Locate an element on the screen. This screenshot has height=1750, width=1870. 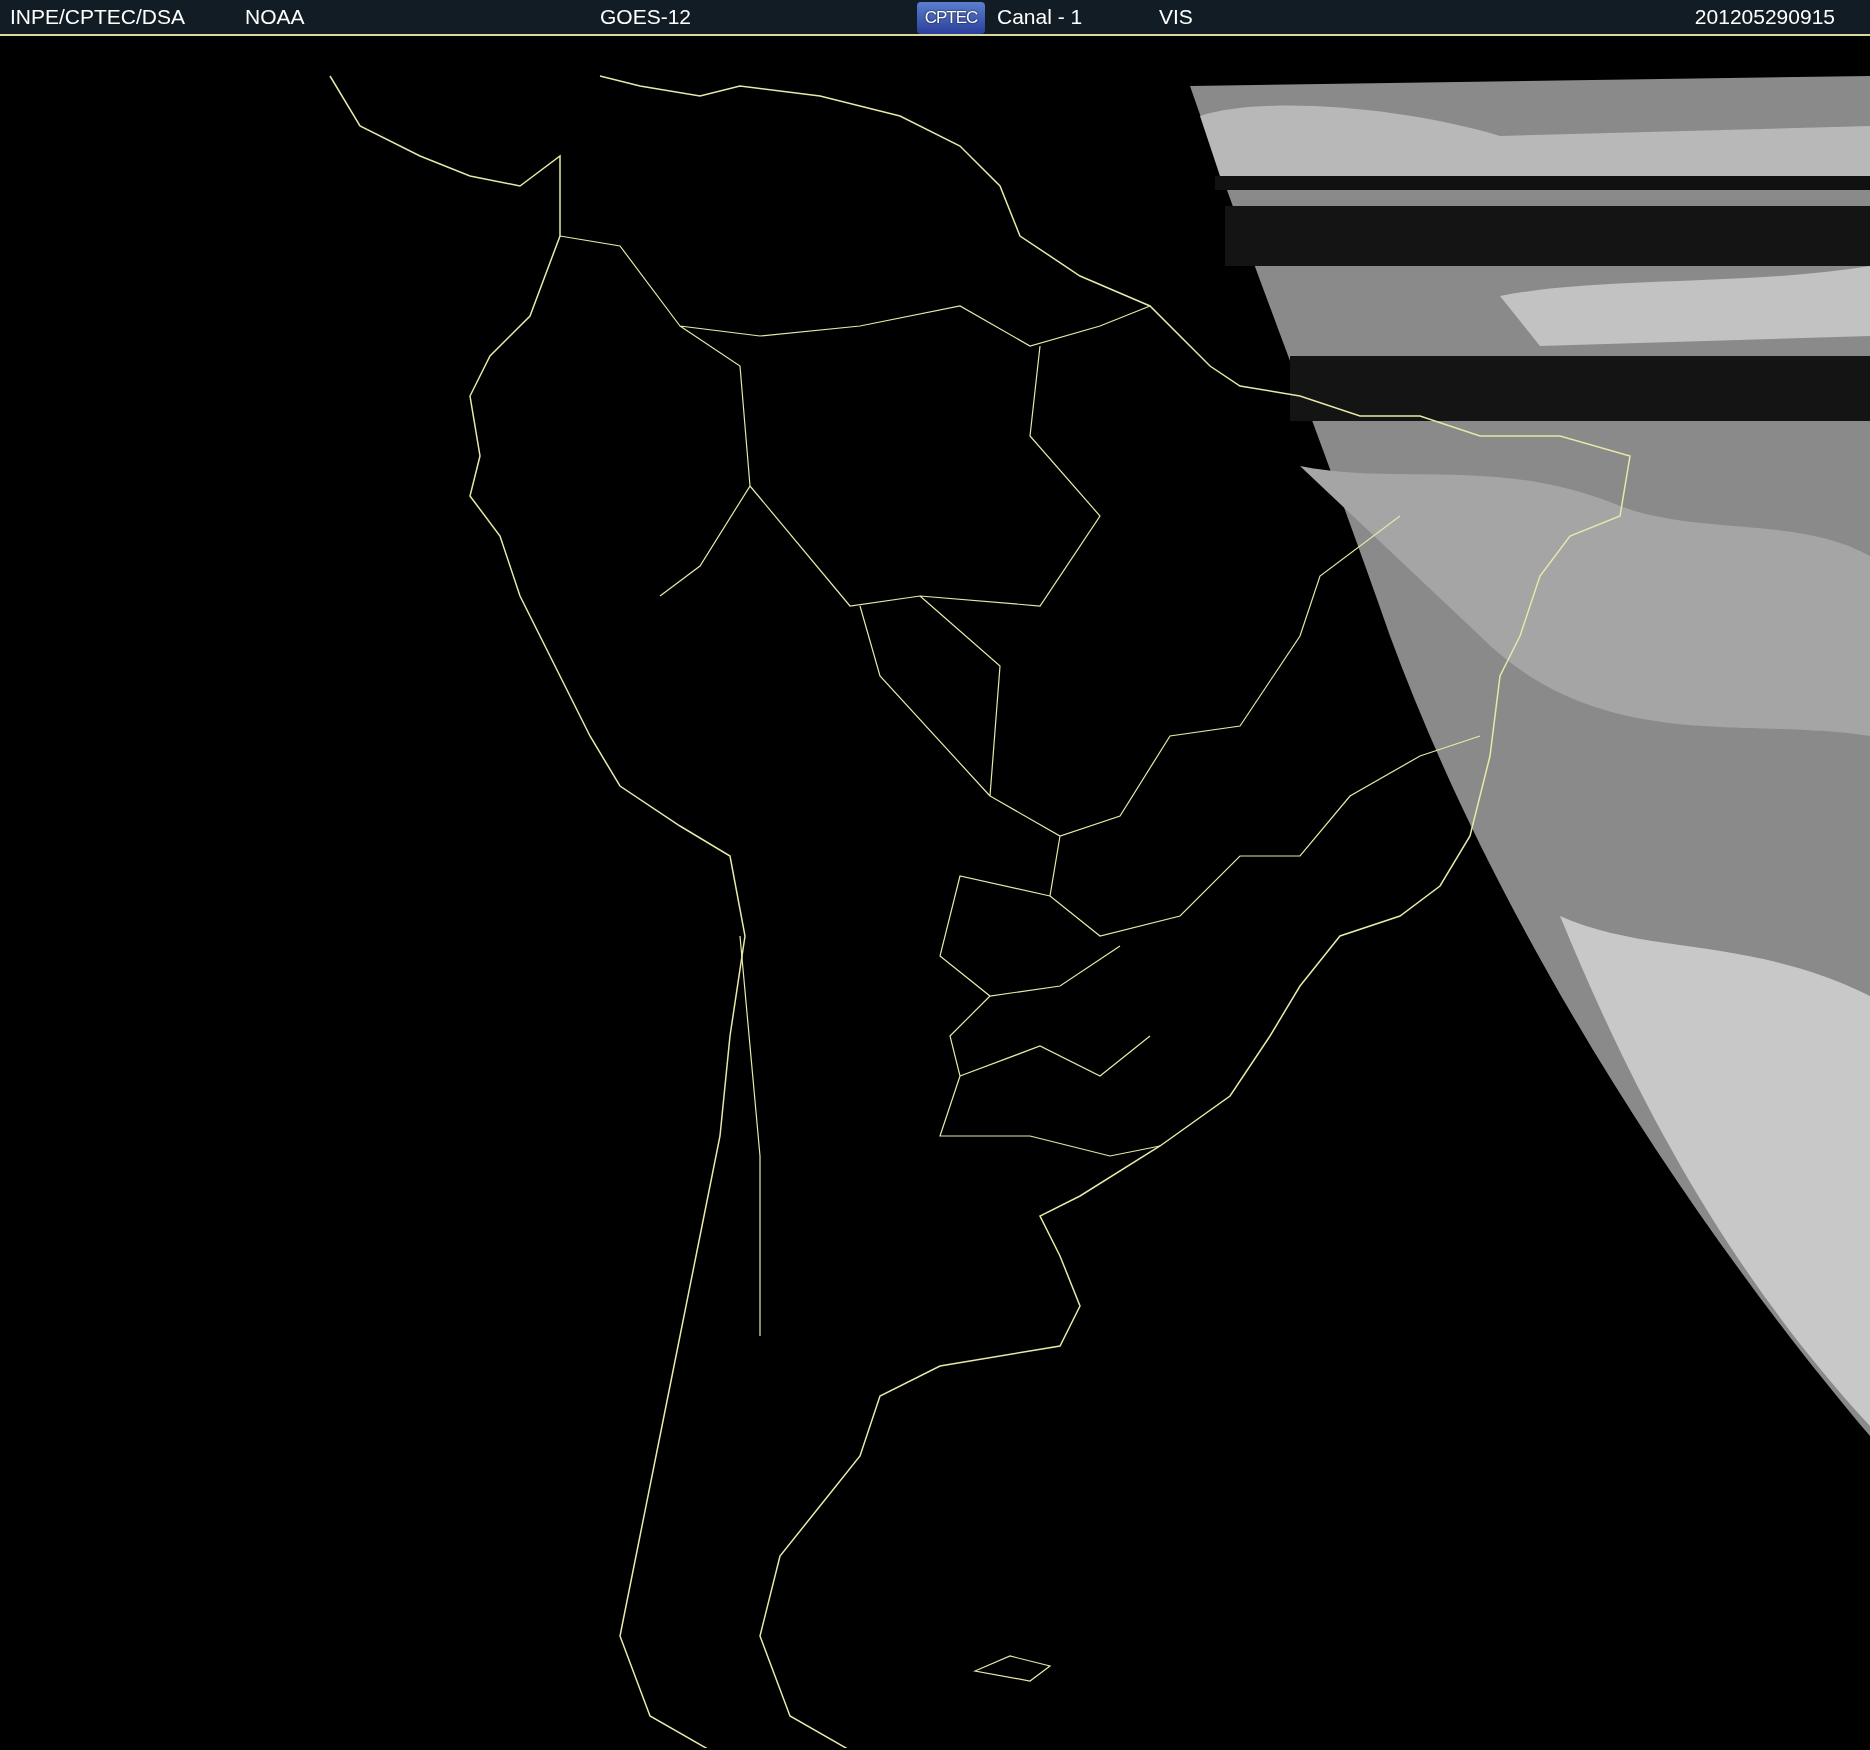
timestamp-label: 201205290915 is located at coordinates (1764, 17).